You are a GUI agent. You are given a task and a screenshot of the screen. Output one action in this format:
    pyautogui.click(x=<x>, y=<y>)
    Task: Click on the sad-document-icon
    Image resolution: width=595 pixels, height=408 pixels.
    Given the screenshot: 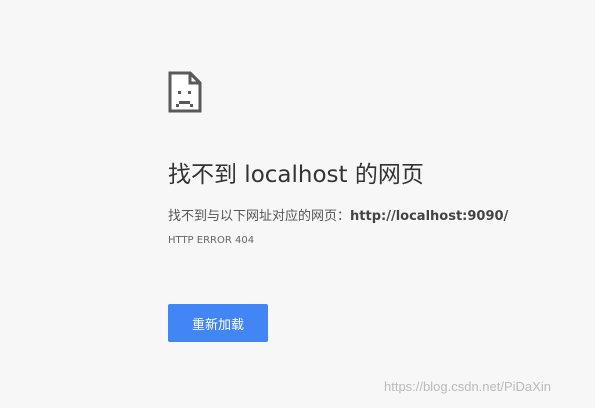 What is the action you would take?
    pyautogui.click(x=185, y=92)
    